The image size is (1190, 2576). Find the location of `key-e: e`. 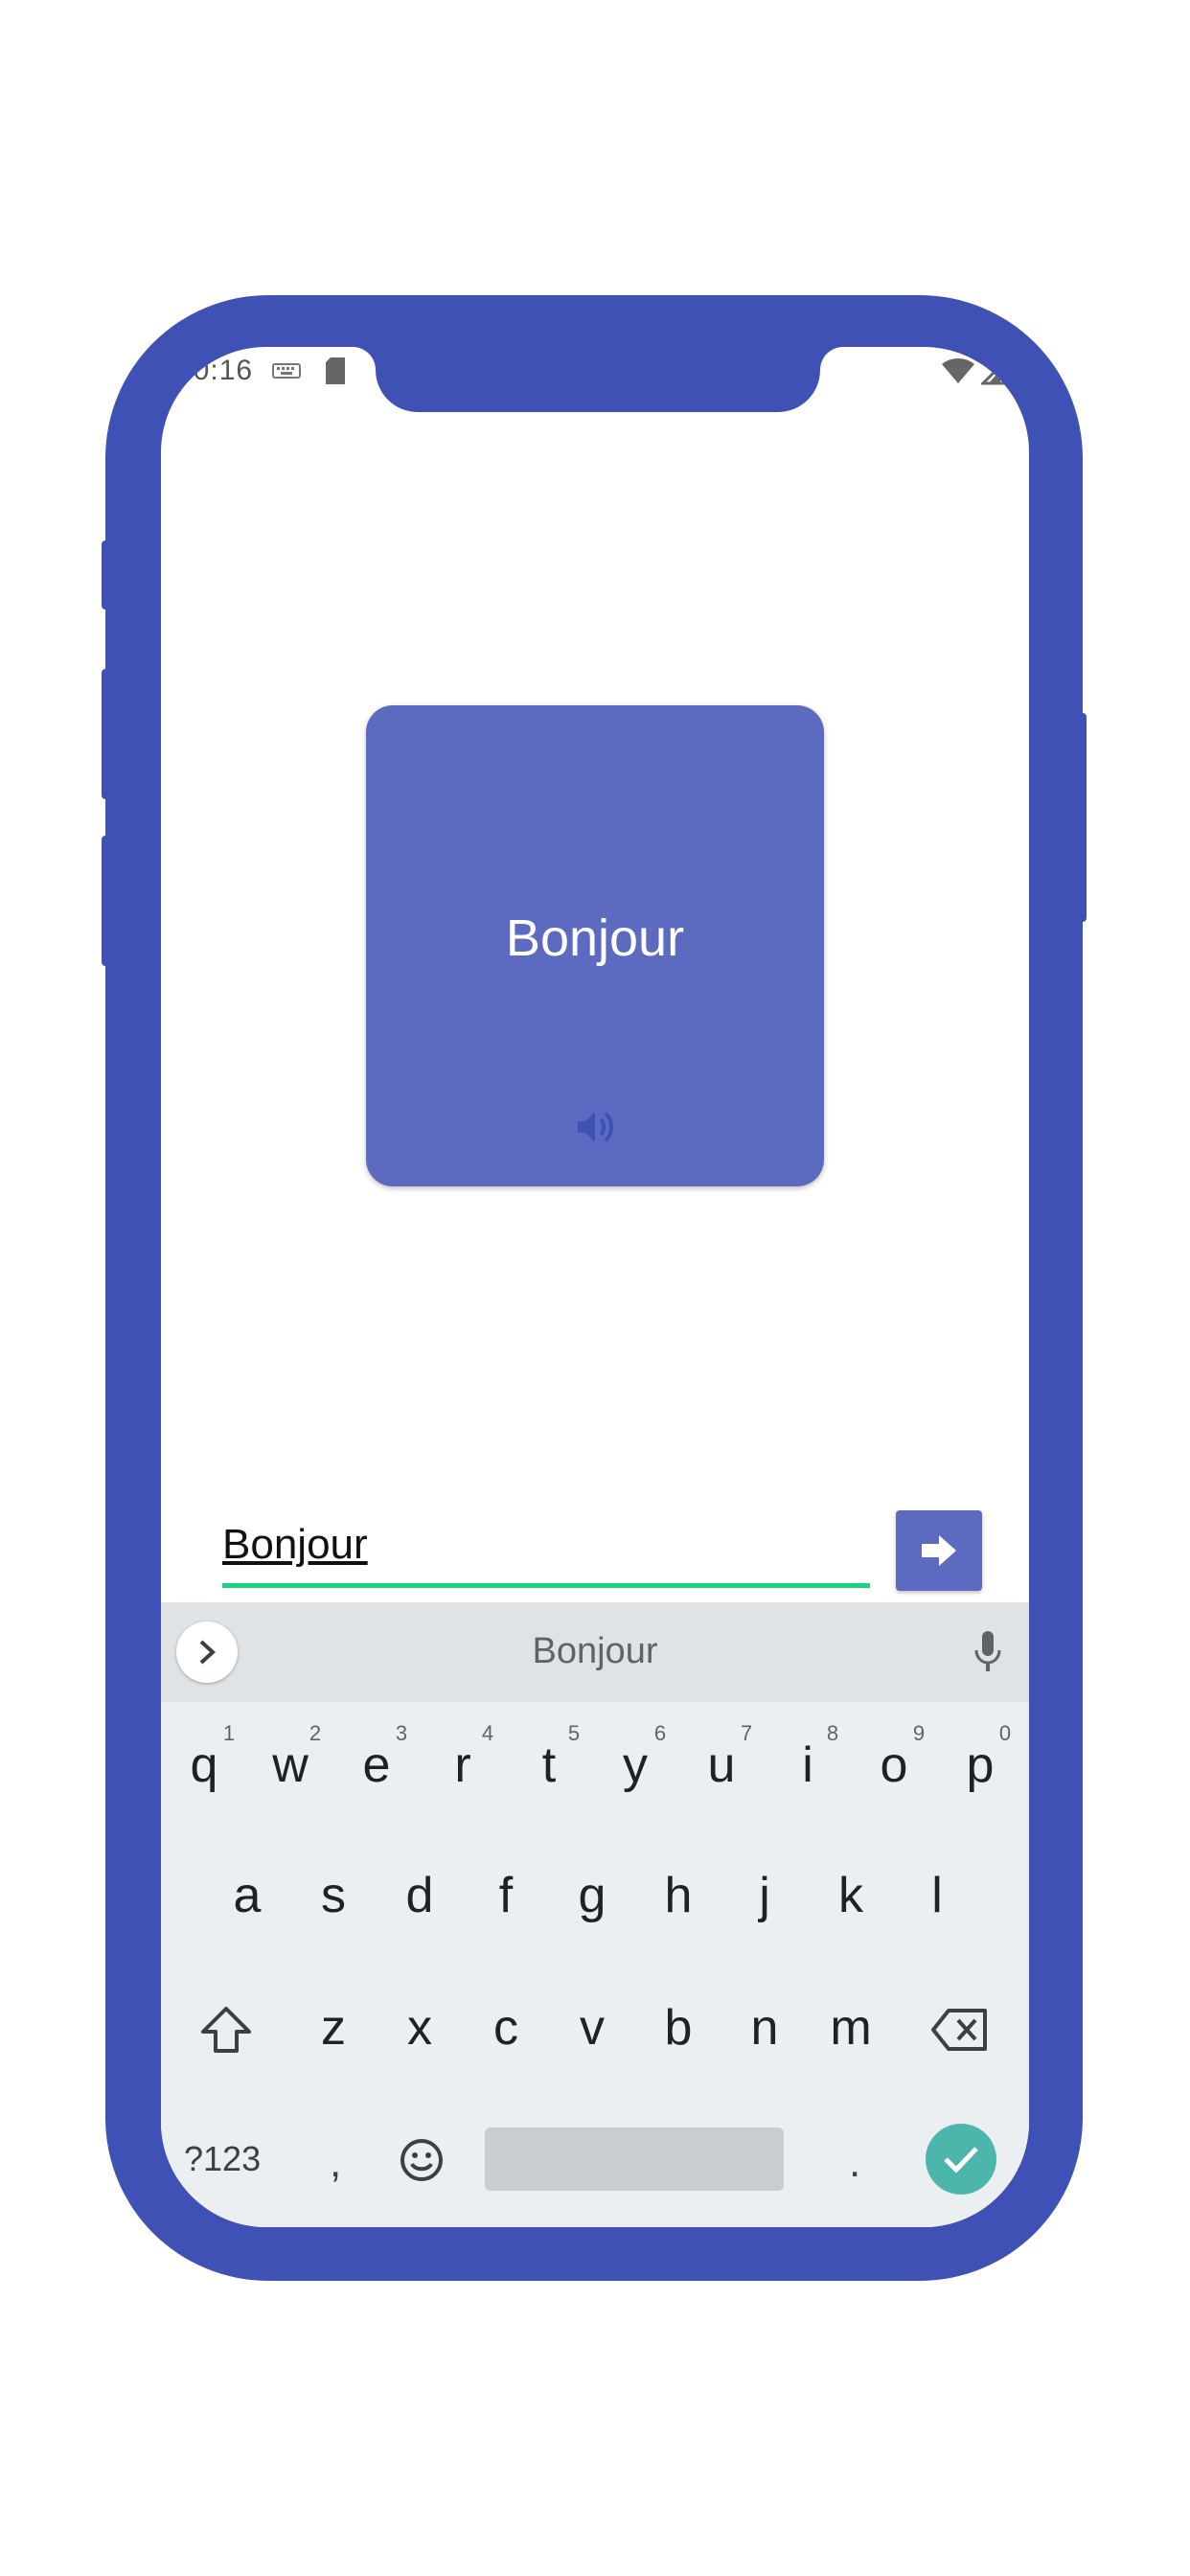

key-e: e is located at coordinates (377, 1765).